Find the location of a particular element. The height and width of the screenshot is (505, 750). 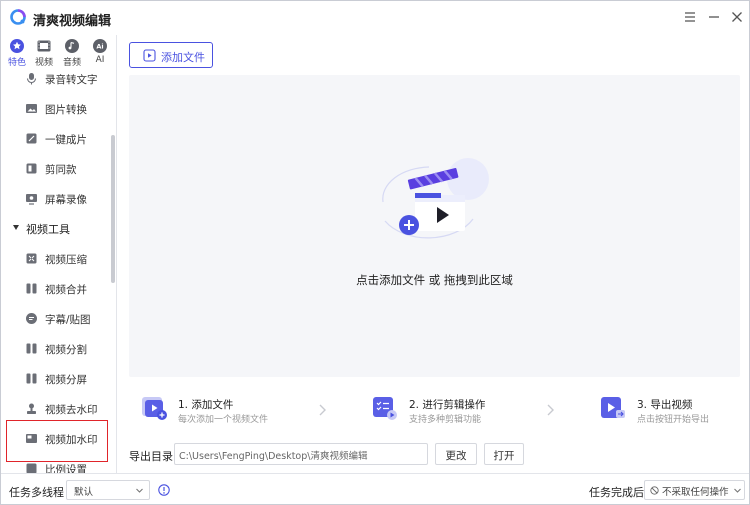

compress-icon is located at coordinates (31, 258).